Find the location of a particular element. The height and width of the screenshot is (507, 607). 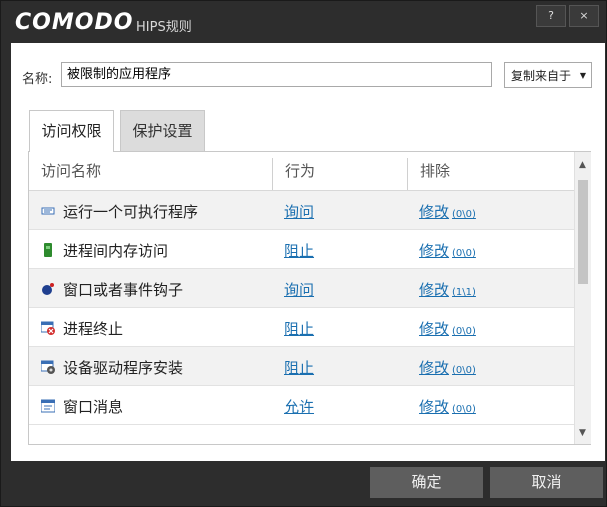

table-row: 运行一个可执行程序 询问 修改 (0\0) is located at coordinates (301, 210).